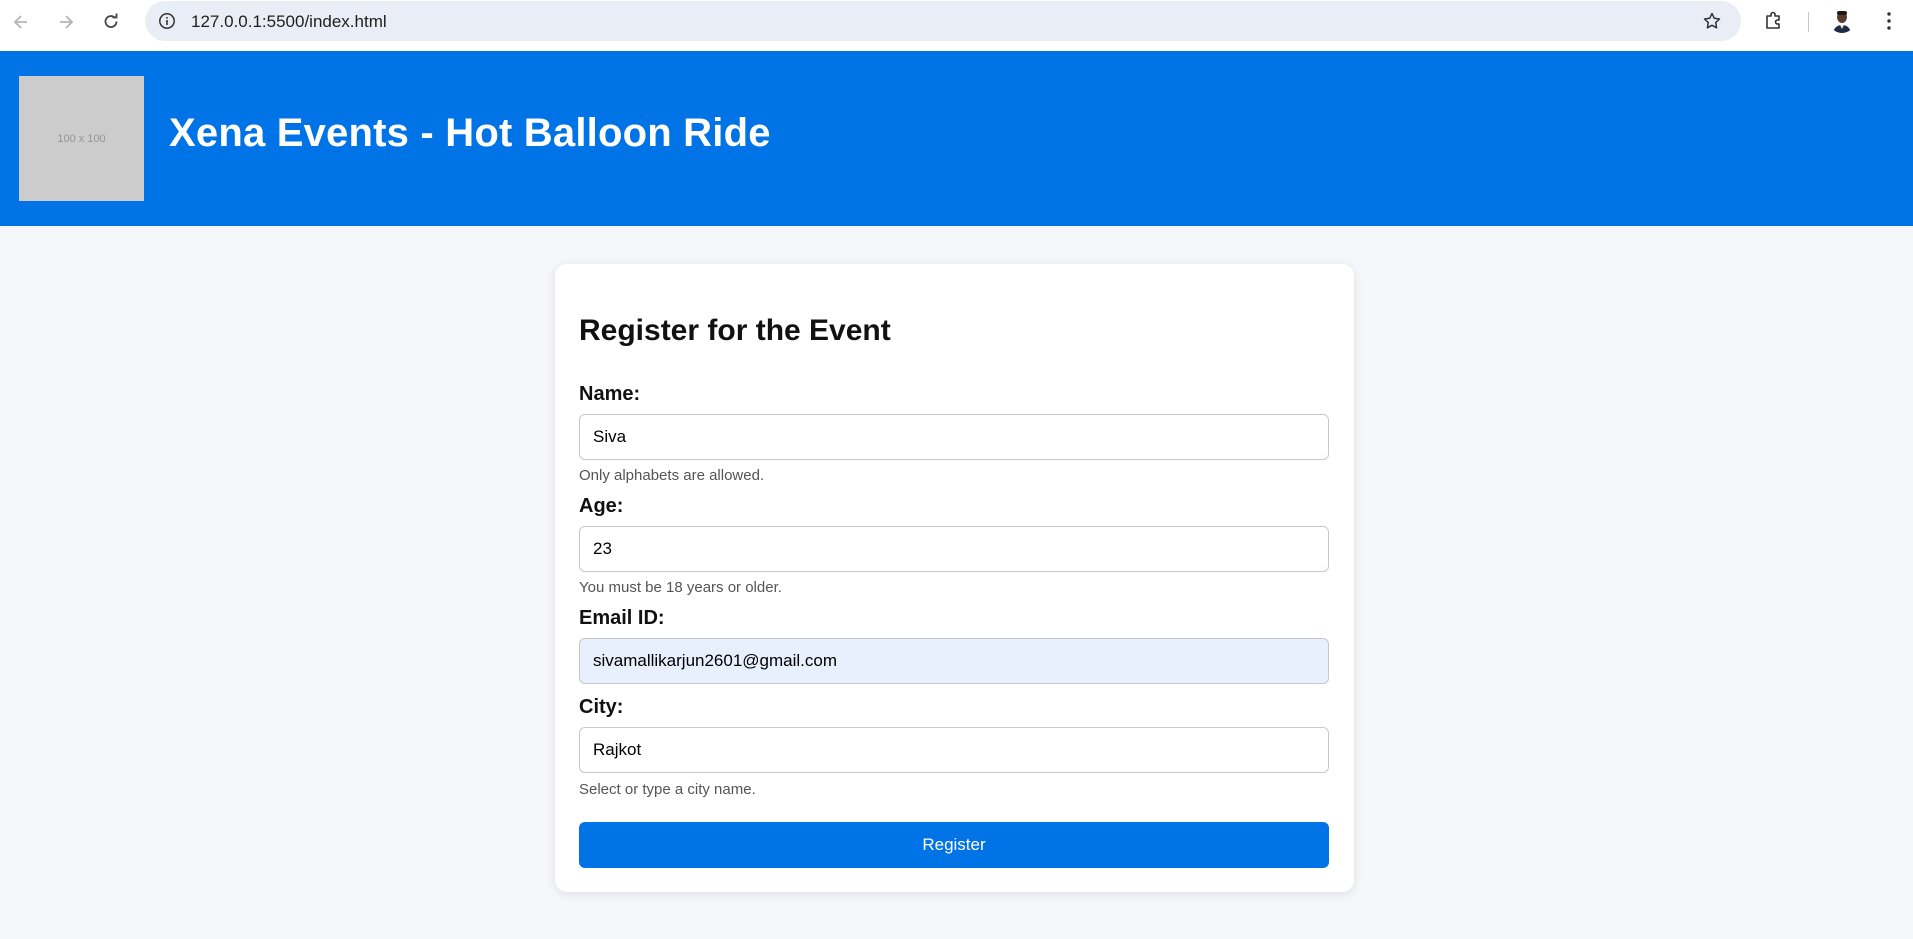  What do you see at coordinates (289, 22) in the screenshot?
I see `url-text: 127.0.0.1:5500/index.html` at bounding box center [289, 22].